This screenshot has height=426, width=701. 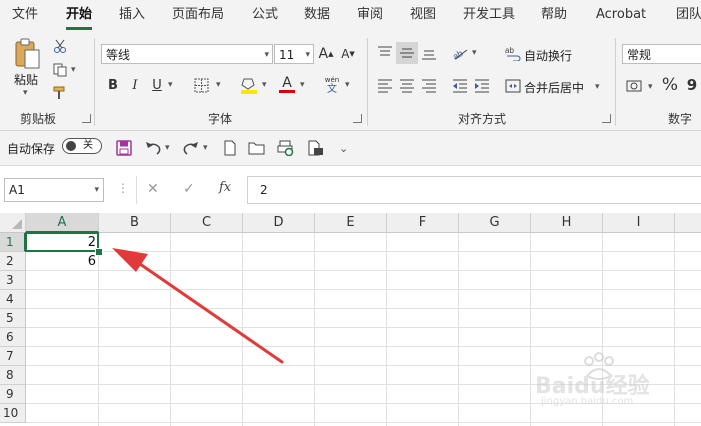 I want to click on watermark: Baidu经验 jingyan.baidu.com, so click(x=615, y=382).